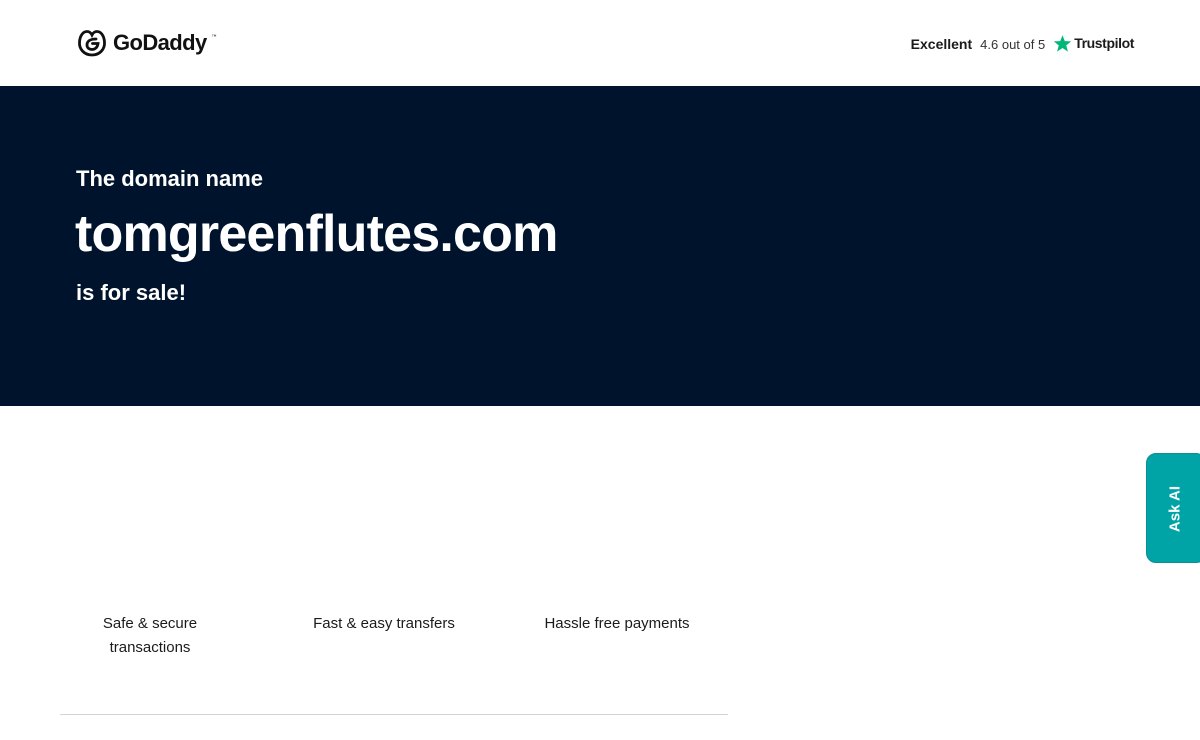  What do you see at coordinates (941, 44) in the screenshot?
I see `trustpilot-rating-word: Excellent` at bounding box center [941, 44].